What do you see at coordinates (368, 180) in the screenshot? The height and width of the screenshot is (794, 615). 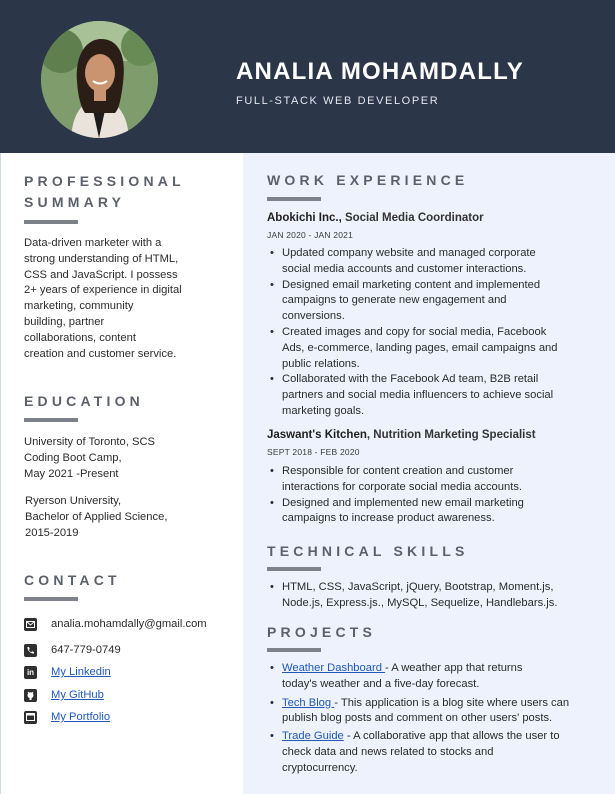 I see `work-heading: WORK EXPERIENCE` at bounding box center [368, 180].